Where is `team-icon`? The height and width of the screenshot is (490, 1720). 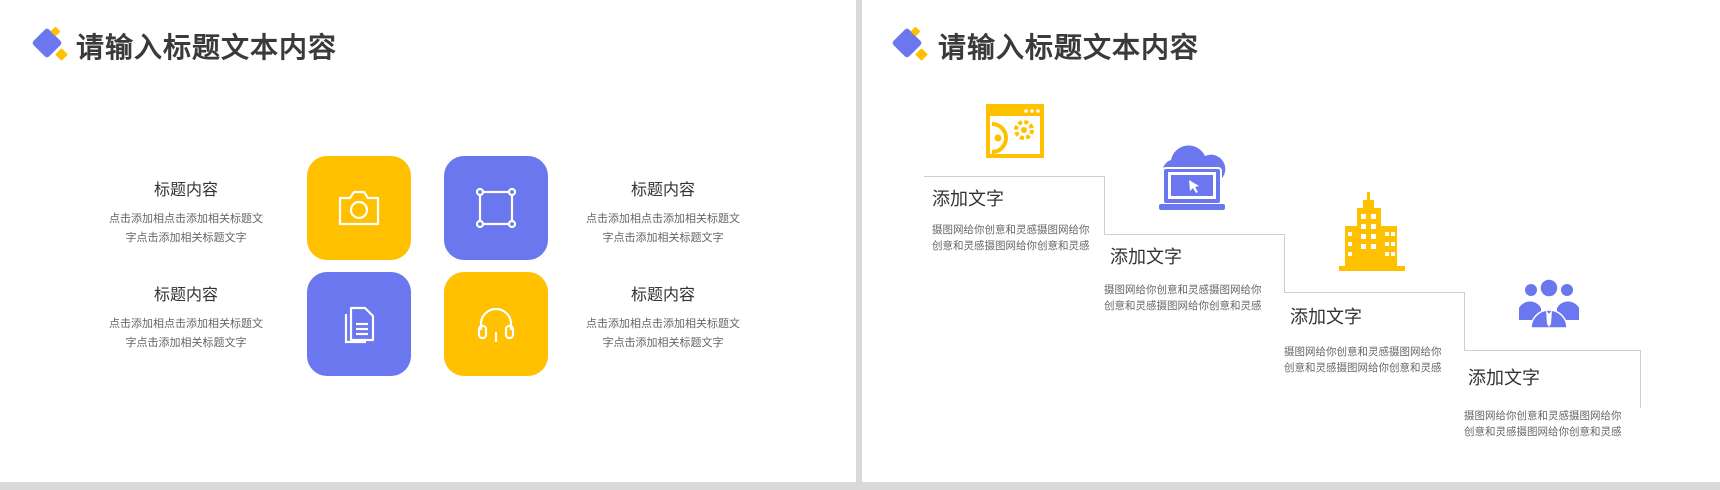
team-icon is located at coordinates (1549, 303).